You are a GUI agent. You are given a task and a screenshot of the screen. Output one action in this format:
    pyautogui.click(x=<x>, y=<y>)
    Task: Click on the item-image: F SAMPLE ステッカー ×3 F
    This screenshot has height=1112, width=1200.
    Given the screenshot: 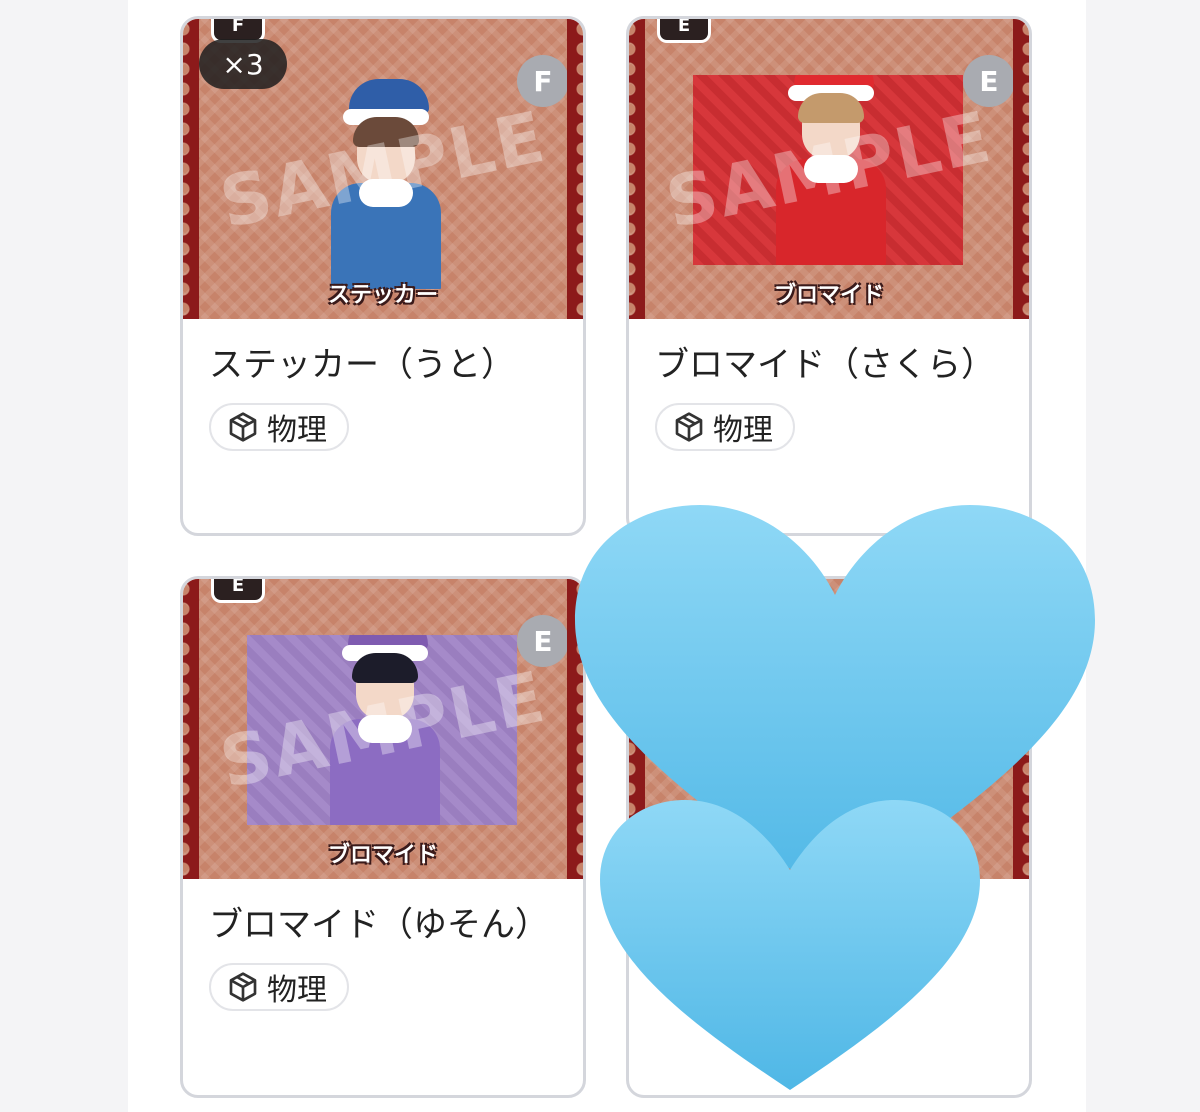 What is the action you would take?
    pyautogui.click(x=383, y=169)
    